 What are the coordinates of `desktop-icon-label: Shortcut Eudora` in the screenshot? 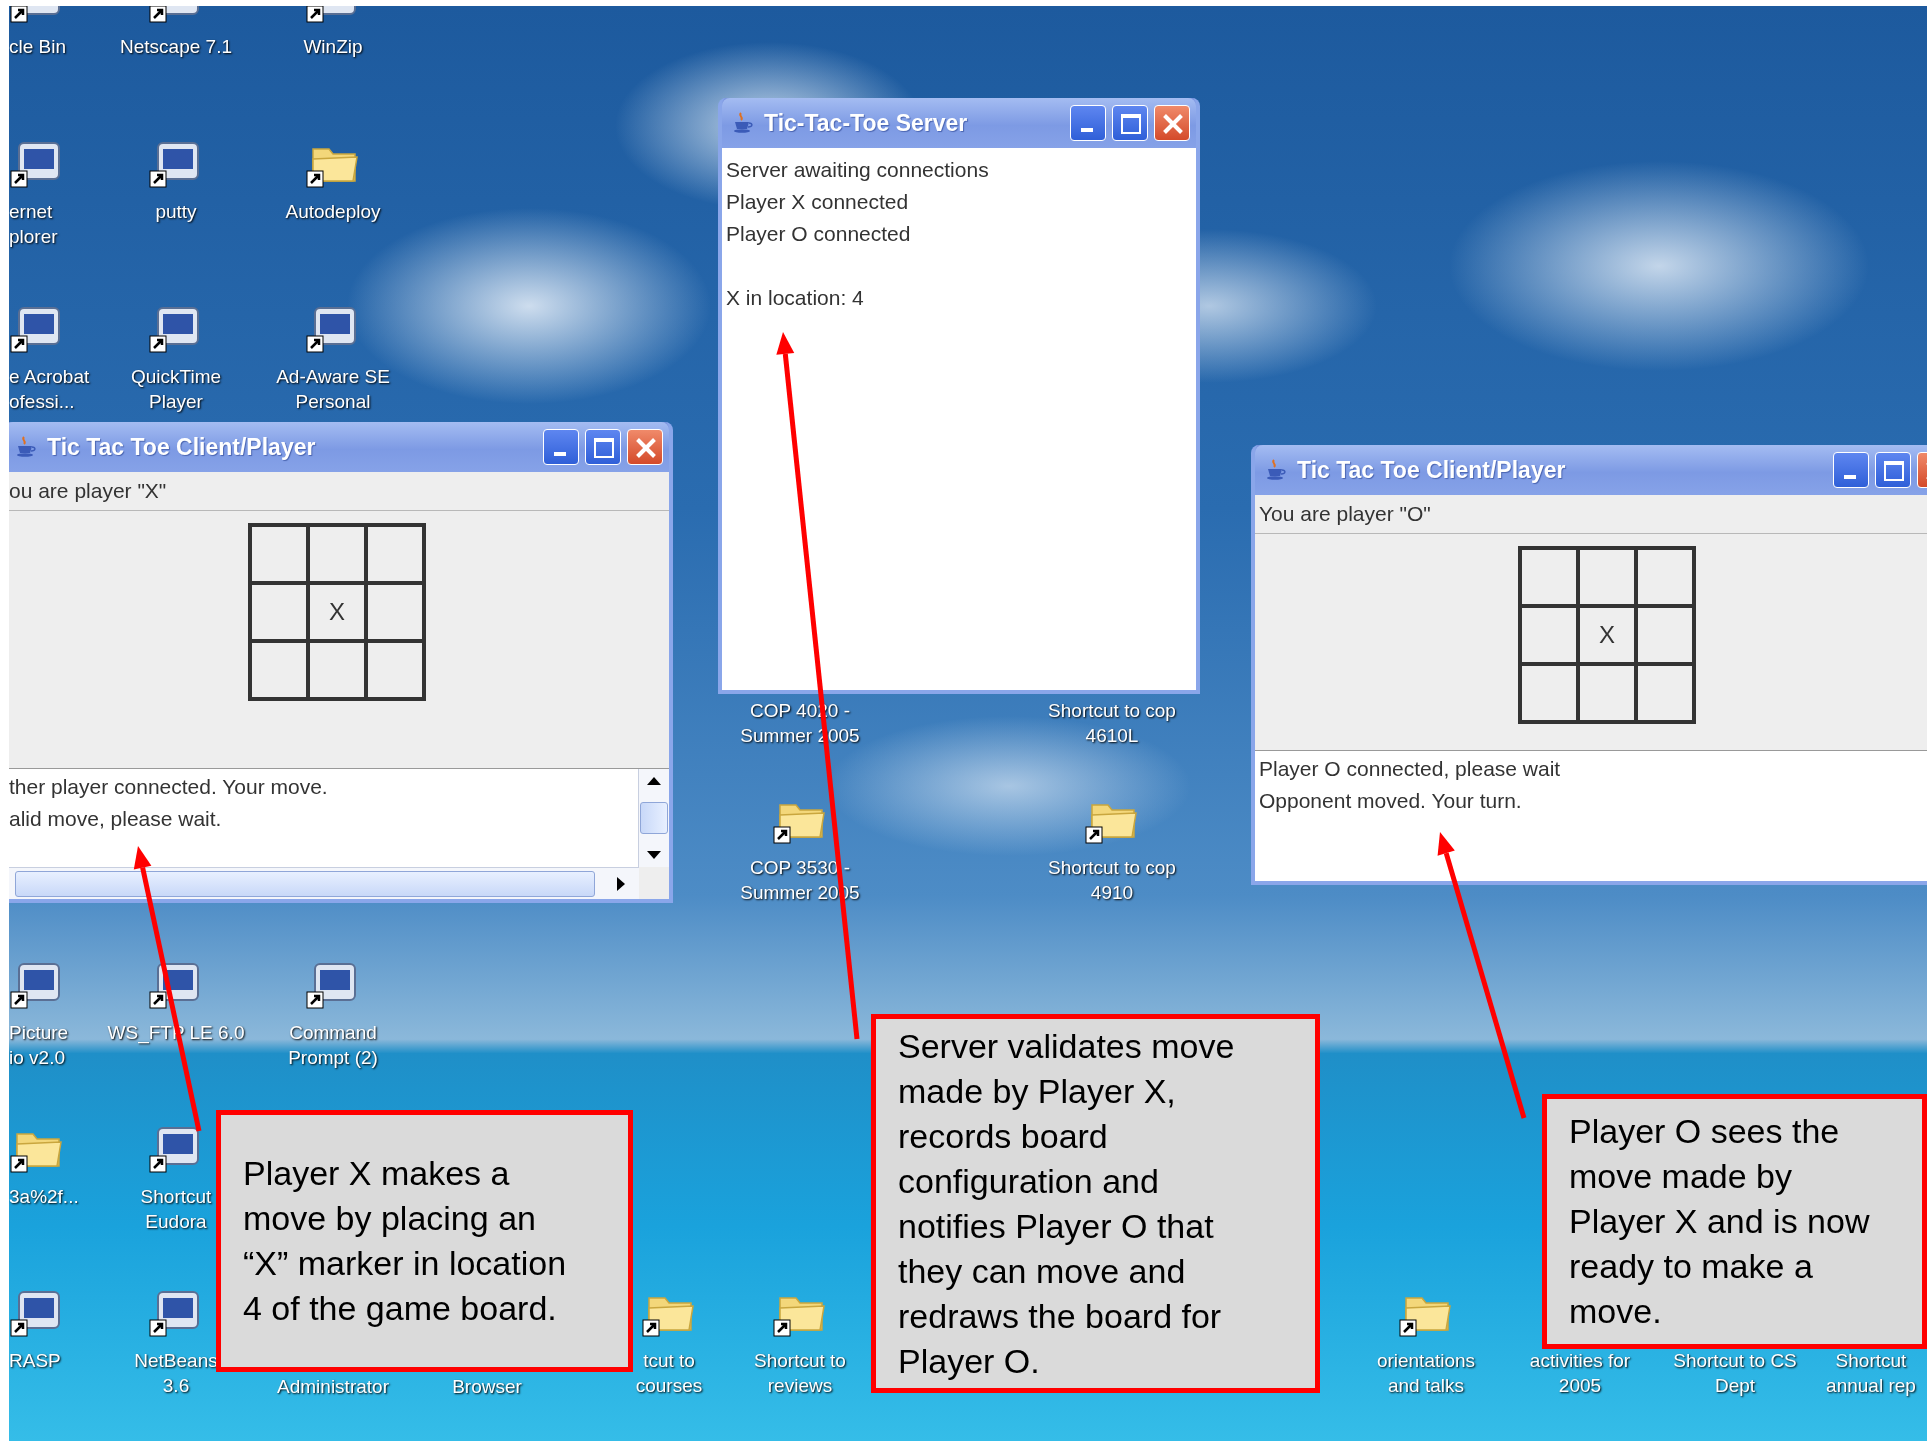 It's located at (176, 1209).